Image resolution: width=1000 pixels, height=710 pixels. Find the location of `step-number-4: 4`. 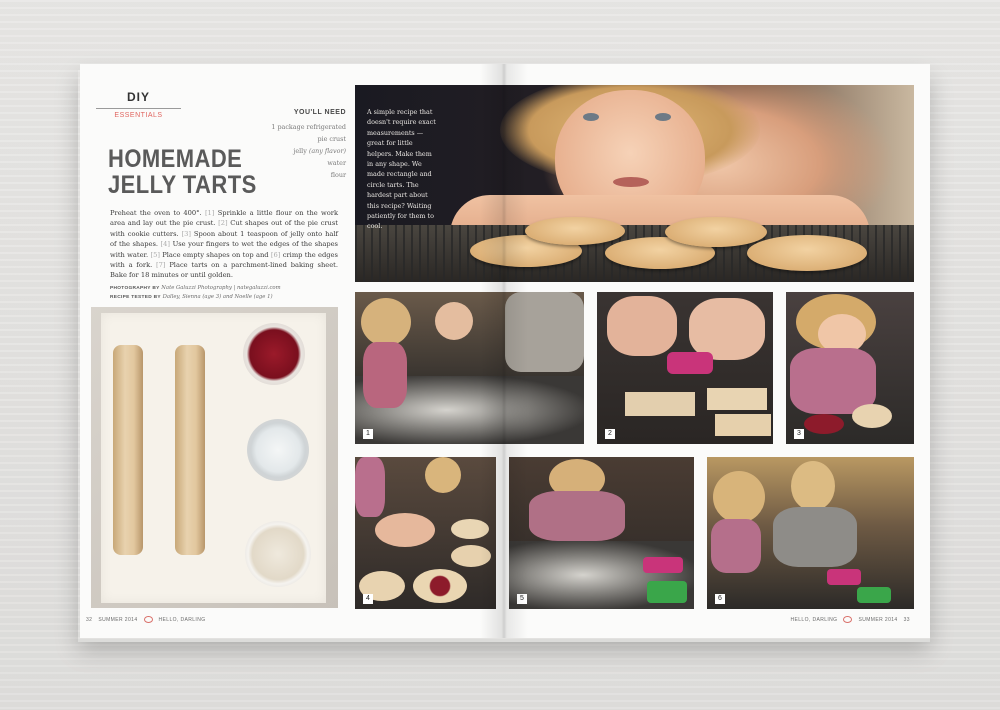

step-number-4: 4 is located at coordinates (368, 599).